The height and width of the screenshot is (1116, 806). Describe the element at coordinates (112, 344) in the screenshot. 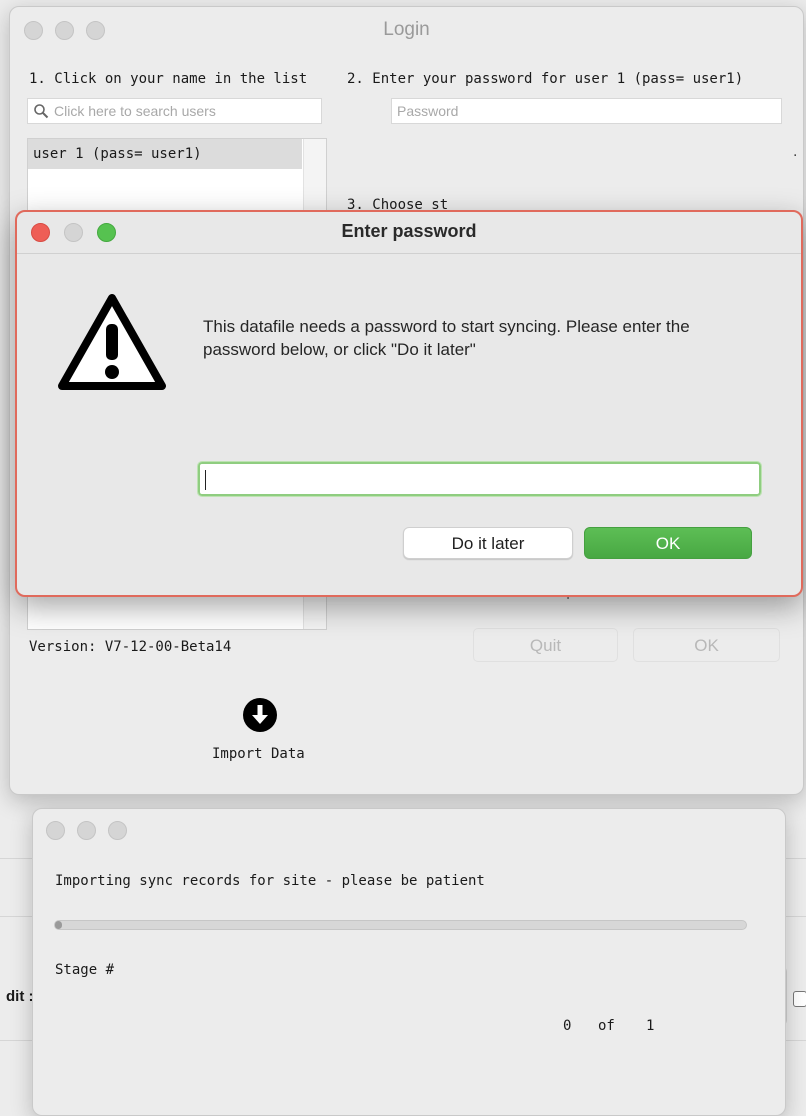

I see `warning-icon` at that location.